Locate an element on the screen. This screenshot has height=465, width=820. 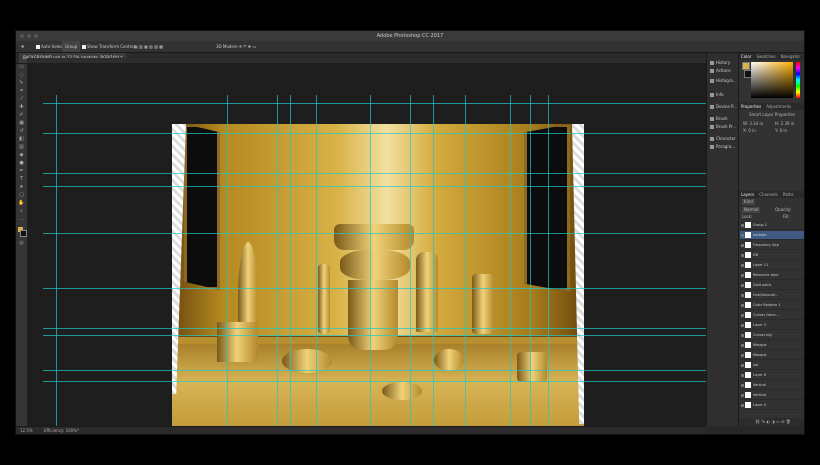
x-field: X: 0 in is located at coordinates (749, 131).